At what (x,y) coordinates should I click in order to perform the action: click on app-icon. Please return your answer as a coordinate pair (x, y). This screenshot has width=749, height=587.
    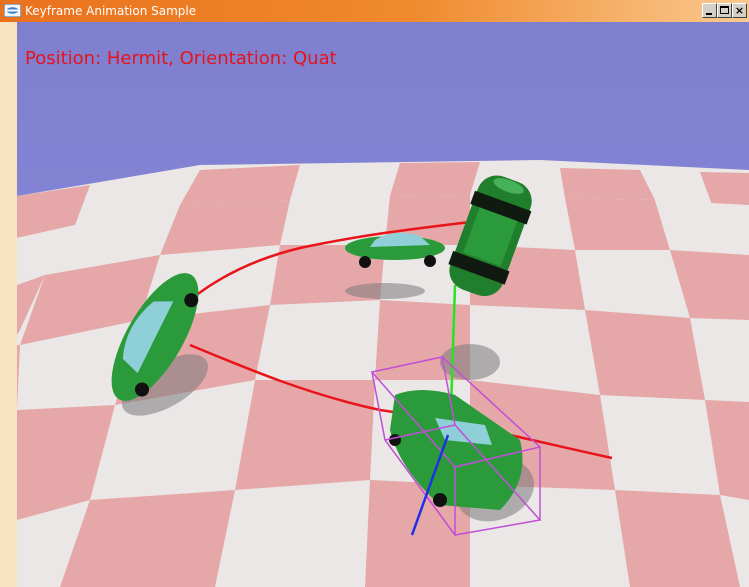
    Looking at the image, I should click on (12, 10).